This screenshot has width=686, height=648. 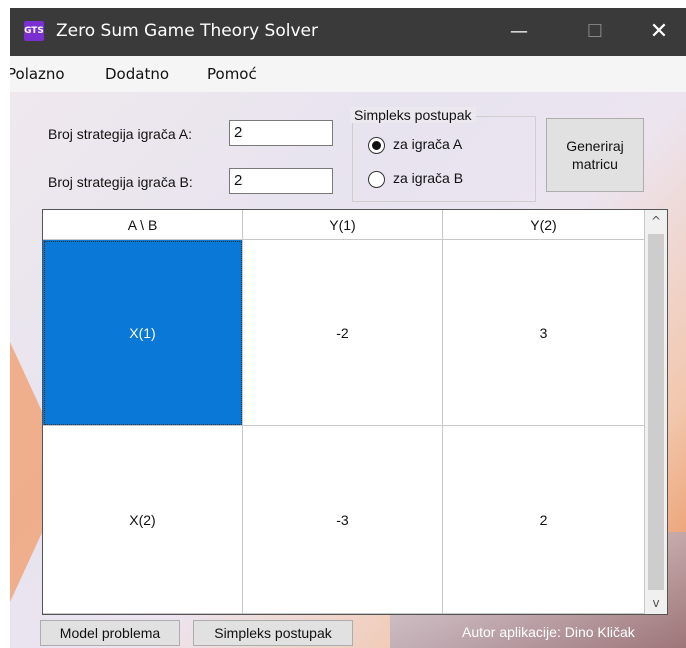 What do you see at coordinates (281, 181) in the screenshot?
I see `strategies-b-input: 2` at bounding box center [281, 181].